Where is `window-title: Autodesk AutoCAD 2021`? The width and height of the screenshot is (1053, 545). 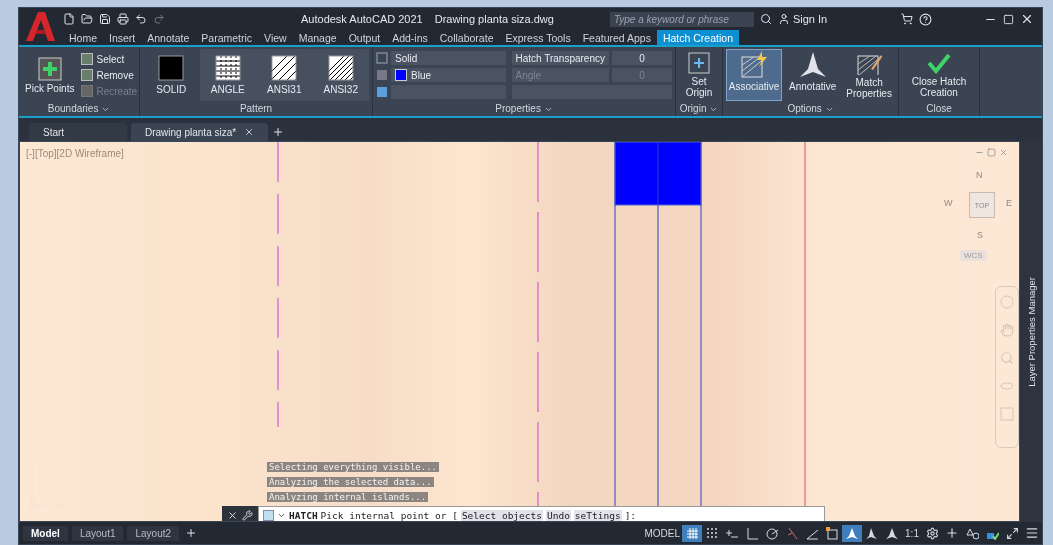 window-title: Autodesk AutoCAD 2021 is located at coordinates (362, 19).